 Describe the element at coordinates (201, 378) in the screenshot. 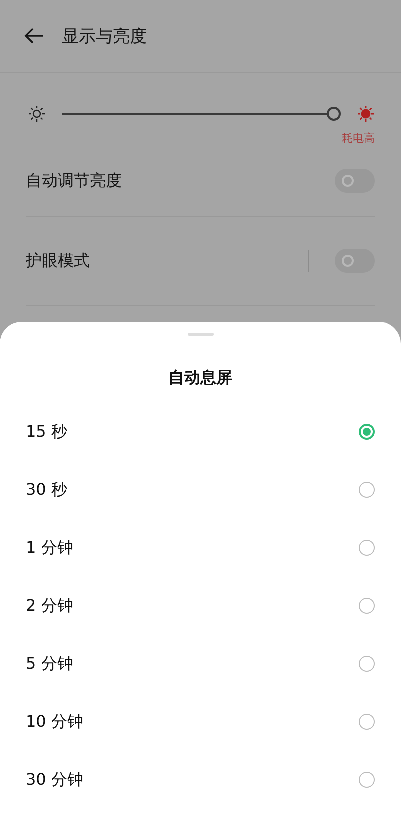

I see `sheet-title: 自动息屏` at that location.